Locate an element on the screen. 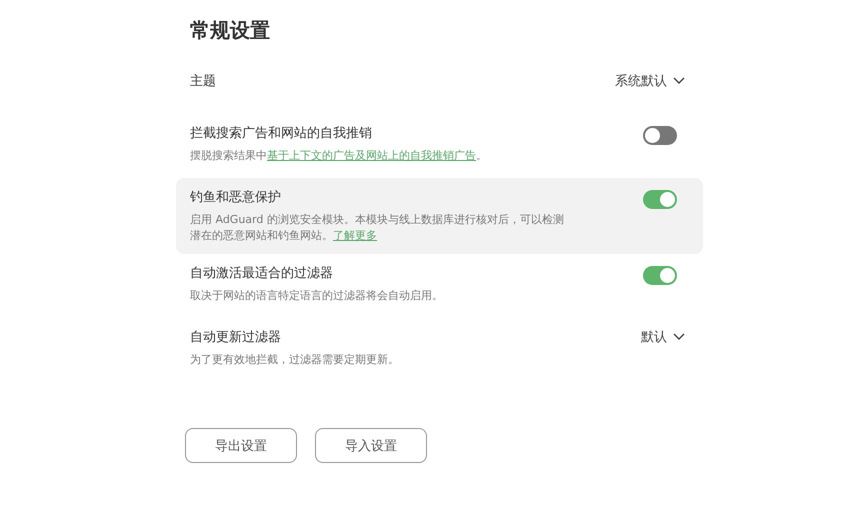  dropdown-select: 系统默认 is located at coordinates (650, 81).